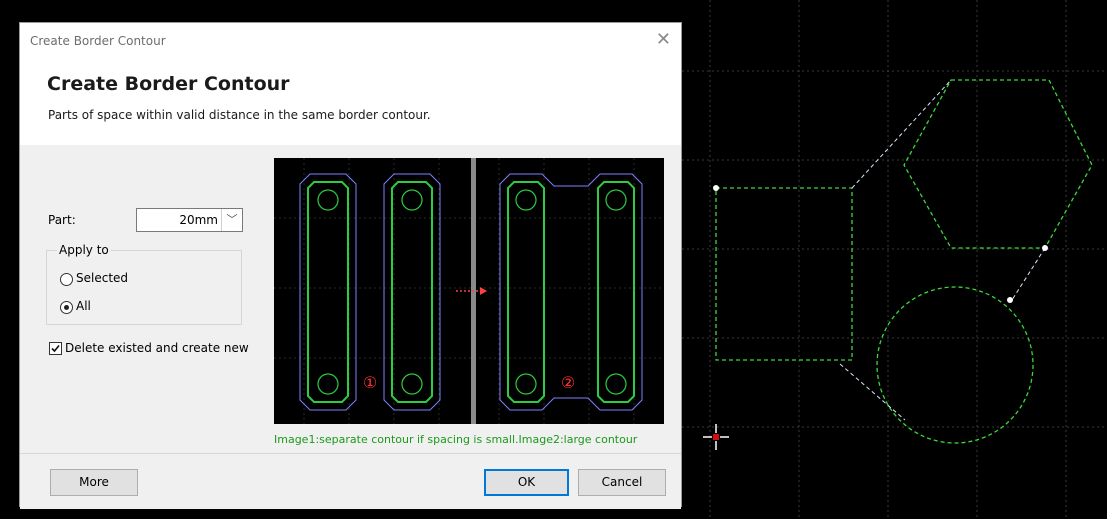 This screenshot has width=1107, height=519. Describe the element at coordinates (168, 84) in the screenshot. I see `dialog-heading: Create Border Contour` at that location.